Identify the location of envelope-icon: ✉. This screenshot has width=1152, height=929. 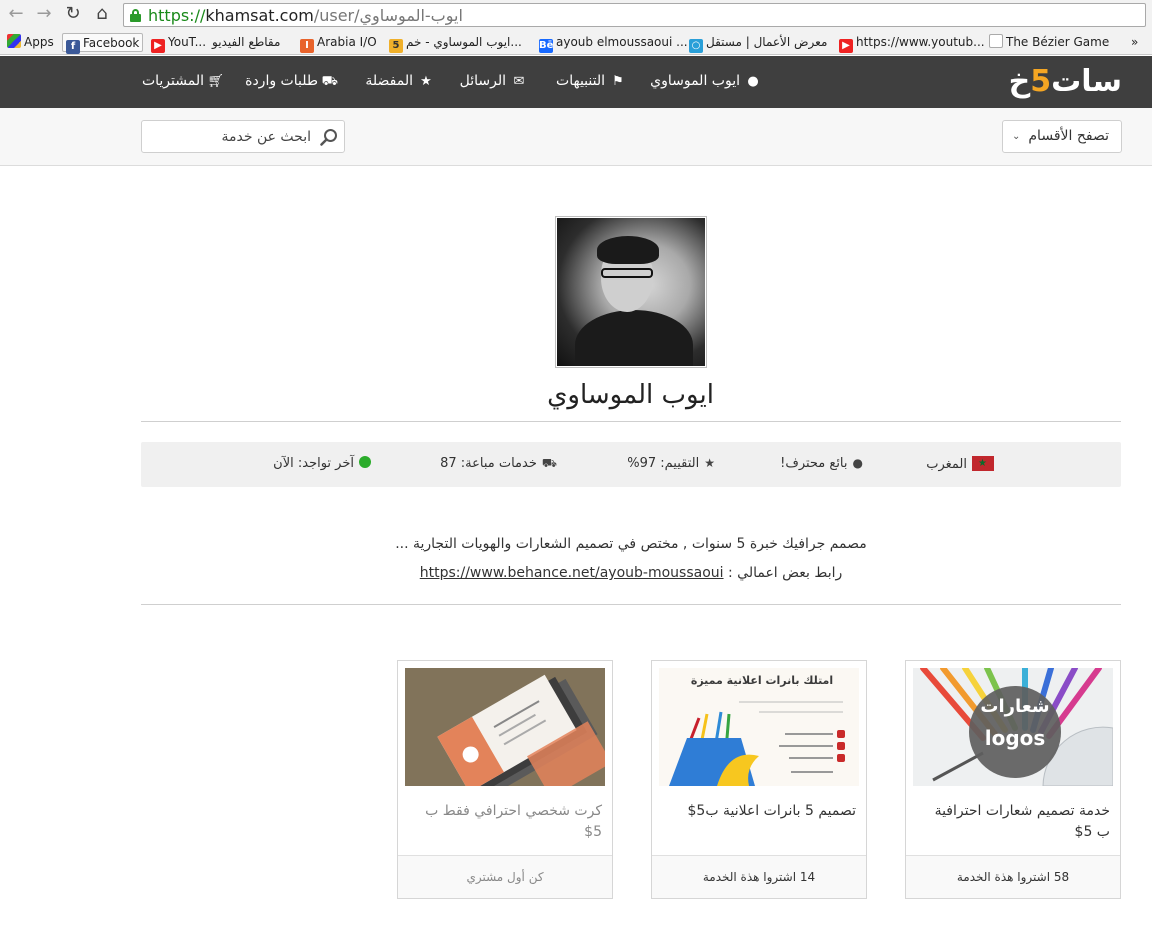
(519, 81).